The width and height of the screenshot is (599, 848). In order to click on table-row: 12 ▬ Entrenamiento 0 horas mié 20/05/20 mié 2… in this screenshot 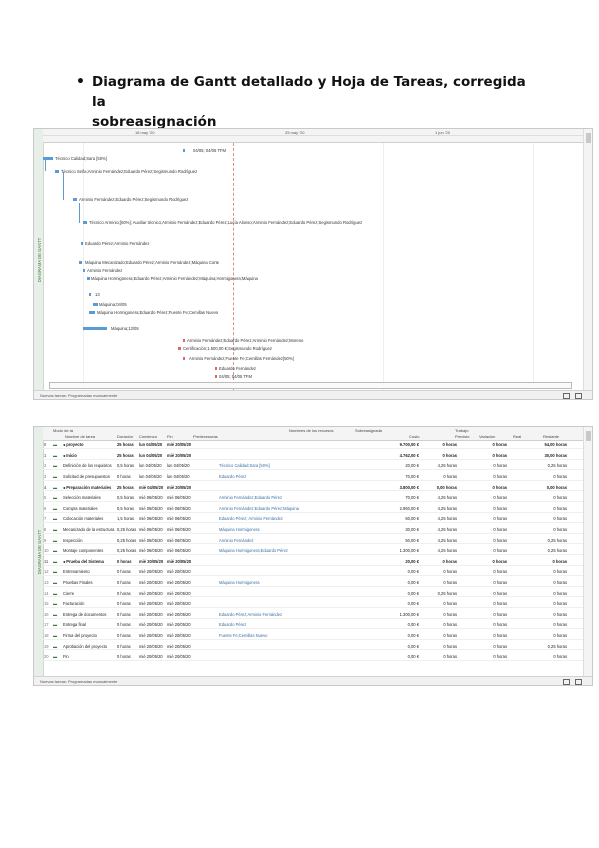, I will do `click(313, 572)`.